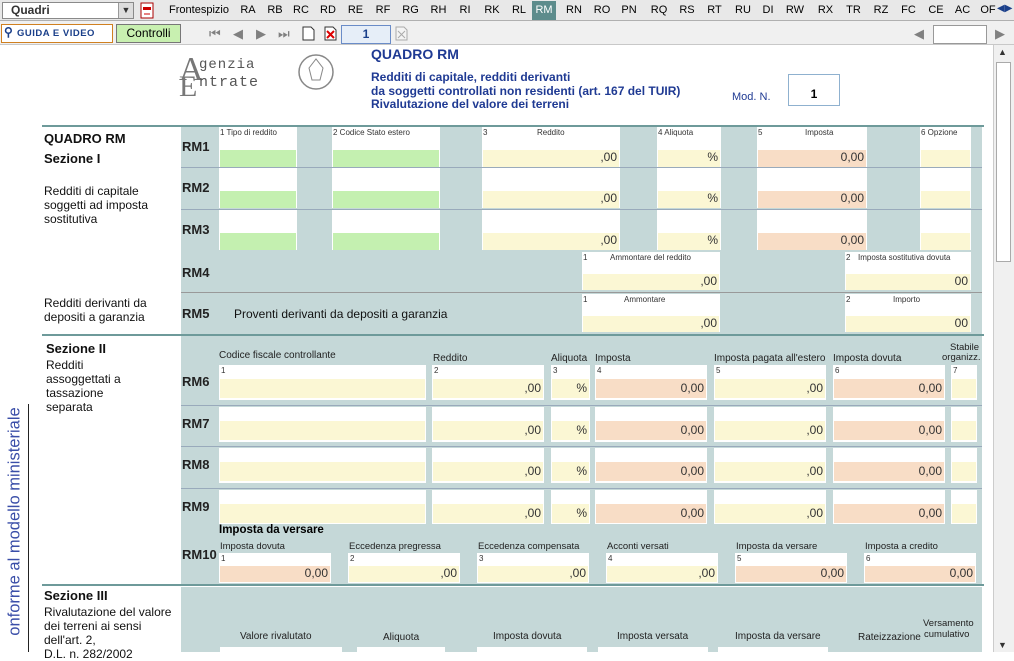 The height and width of the screenshot is (661, 1014). I want to click on rm9-imposta-value: 0,00, so click(651, 513).